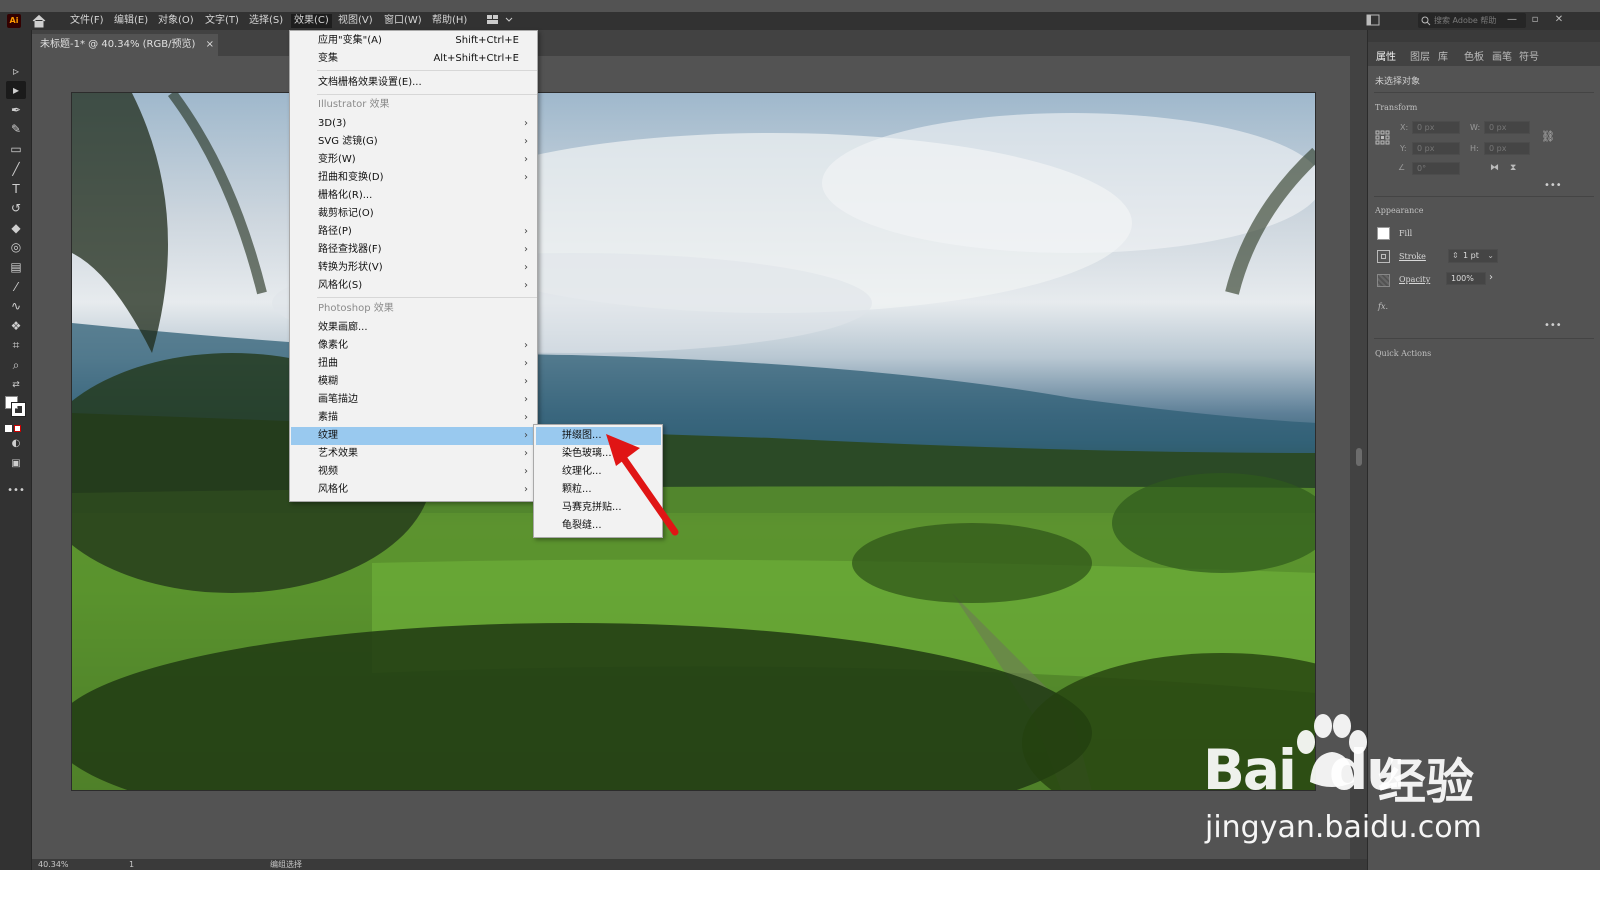 Image resolution: width=1600 pixels, height=900 pixels. Describe the element at coordinates (413, 400) in the screenshot. I see `menu-item-brush-strokes: 画笔描边 ›` at that location.